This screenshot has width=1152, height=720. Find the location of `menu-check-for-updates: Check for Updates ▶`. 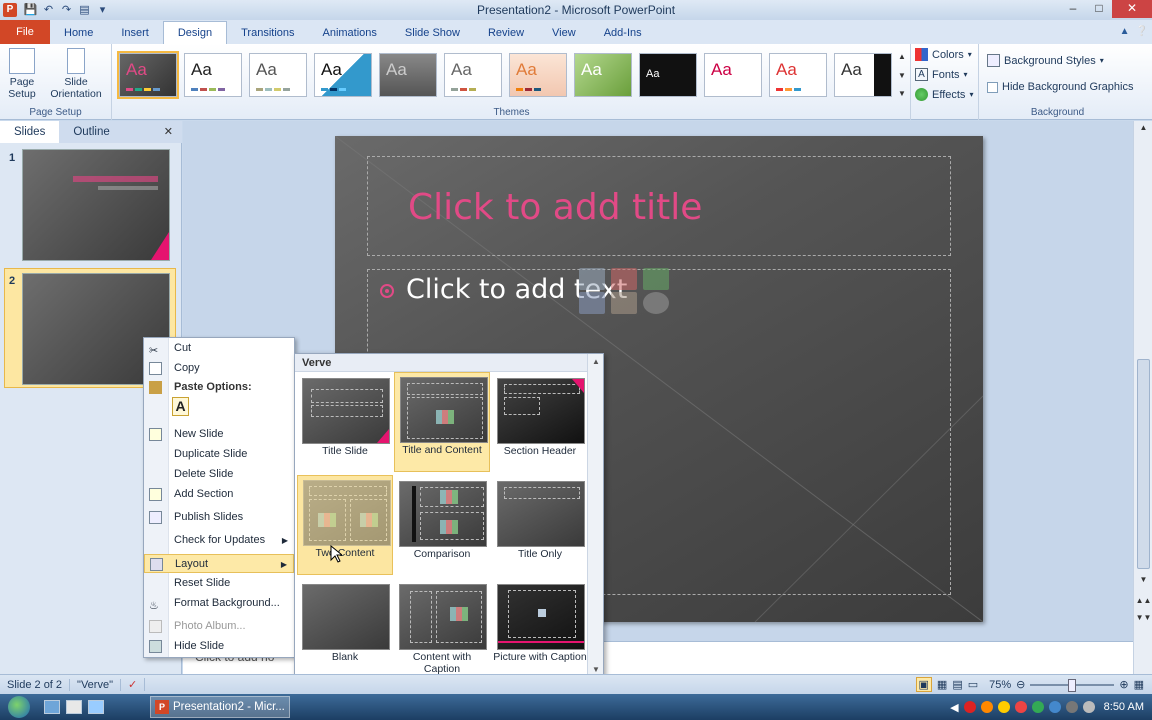

menu-check-for-updates: Check for Updates ▶ is located at coordinates (219, 540).